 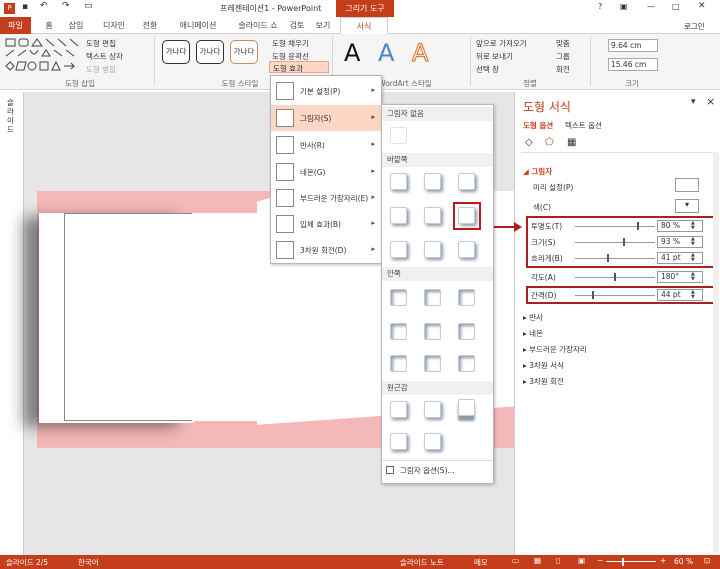 I want to click on signin-link: 로그인, so click(x=694, y=26).